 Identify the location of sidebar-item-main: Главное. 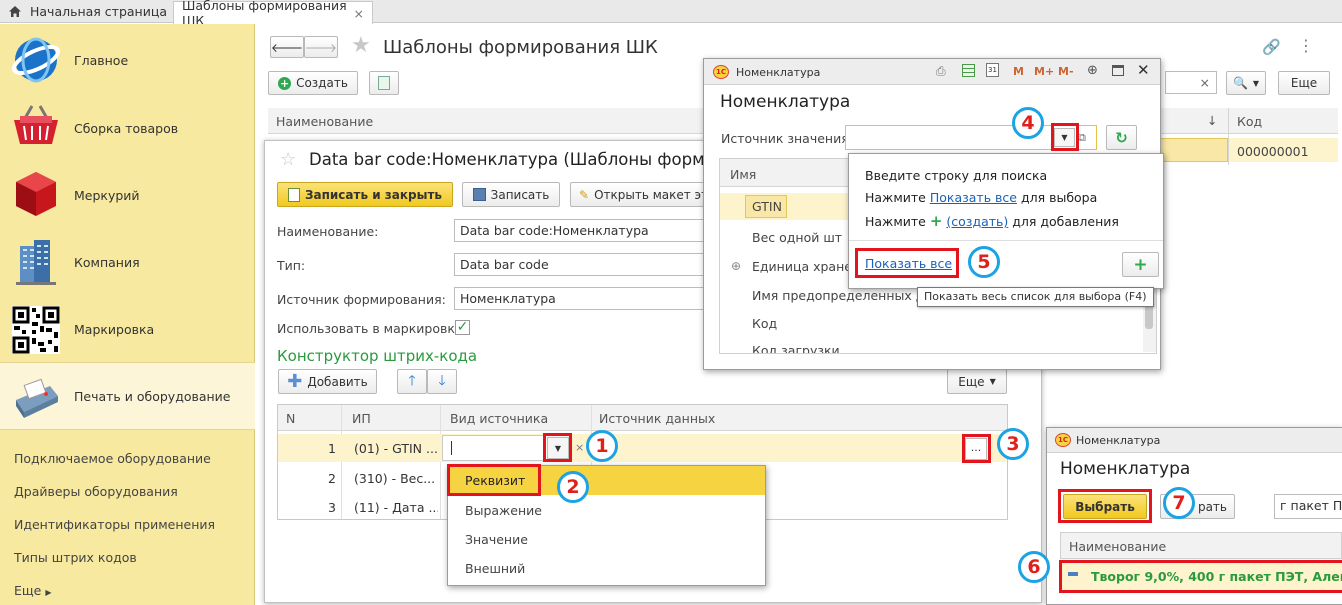
(101, 60).